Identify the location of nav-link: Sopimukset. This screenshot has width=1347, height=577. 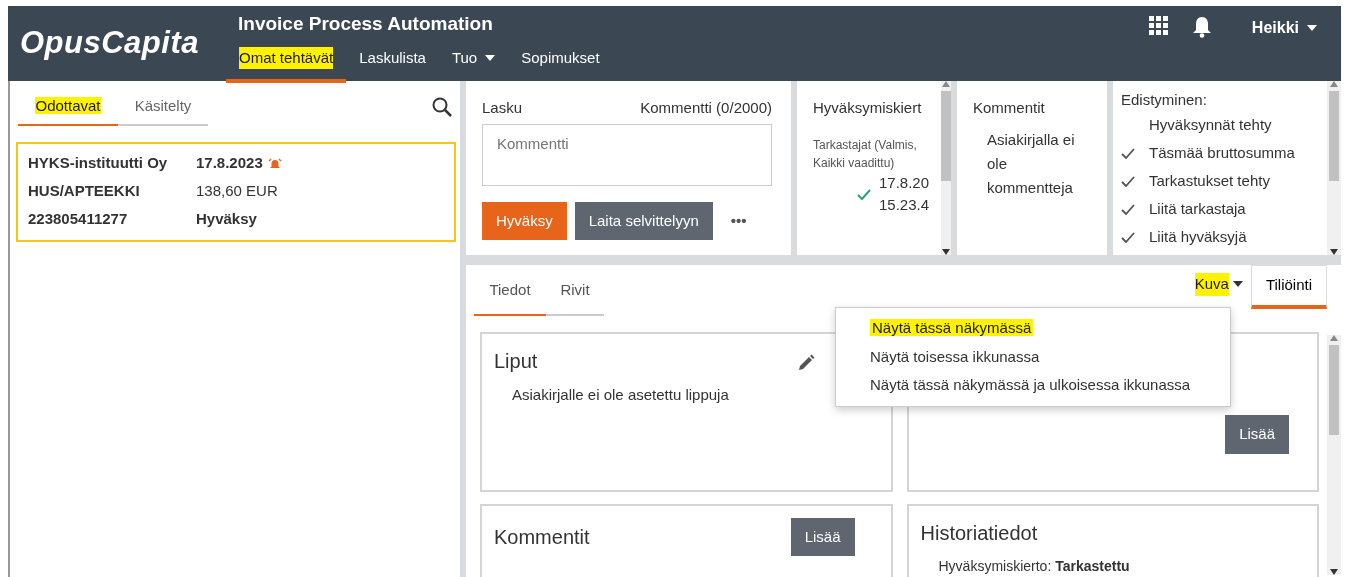
(560, 60).